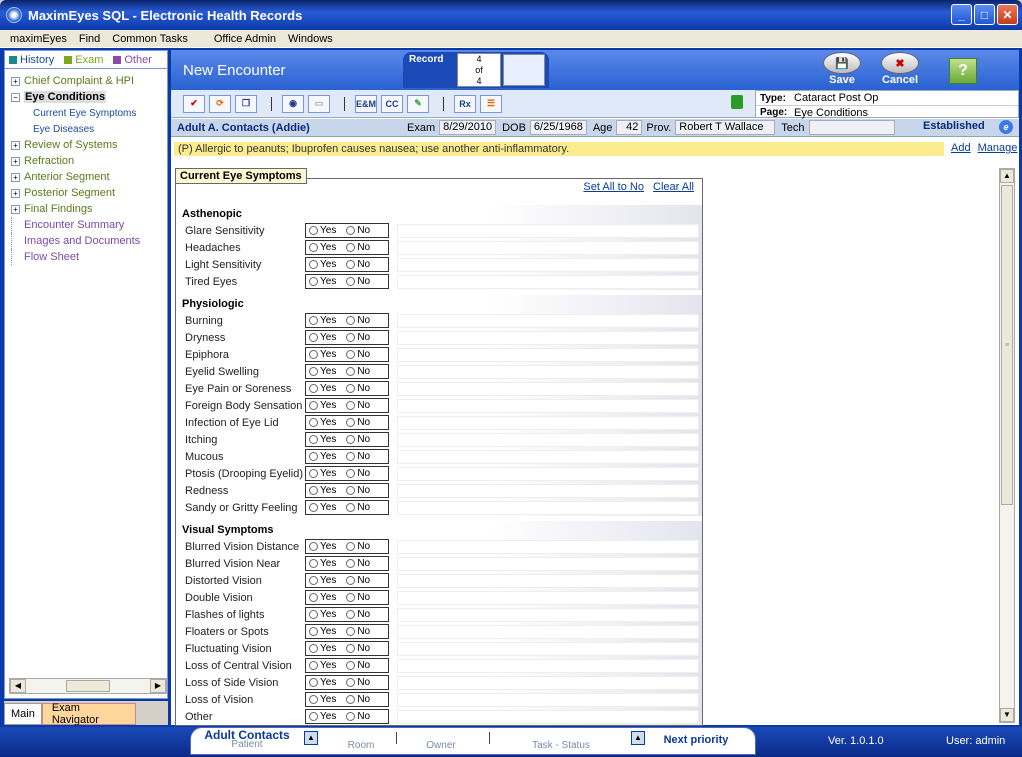 This screenshot has height=757, width=1022. Describe the element at coordinates (1006, 127) in the screenshot. I see `e-icon: e` at that location.